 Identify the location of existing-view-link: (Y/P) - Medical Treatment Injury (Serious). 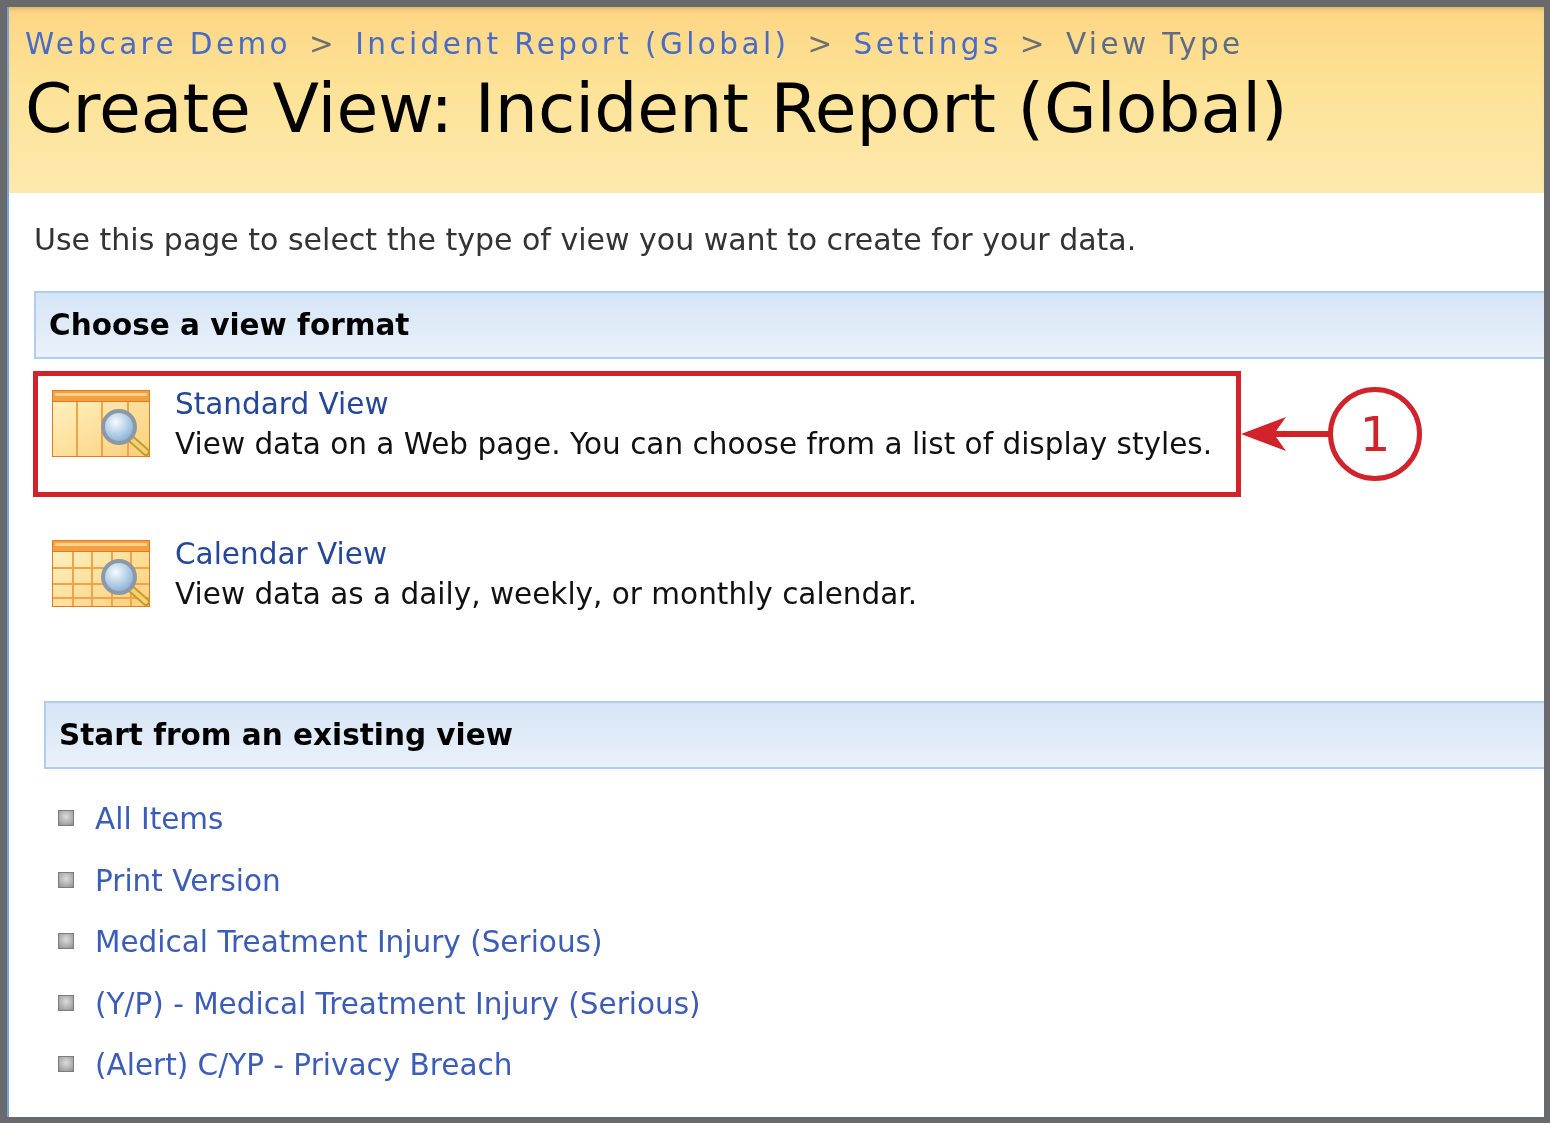
(398, 1003).